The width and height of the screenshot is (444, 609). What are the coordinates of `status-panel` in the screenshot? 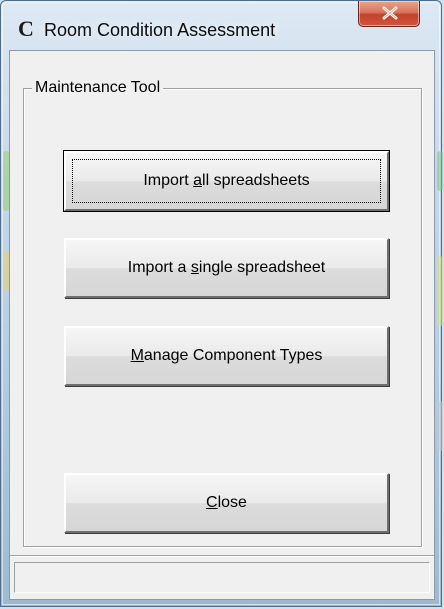 It's located at (222, 577).